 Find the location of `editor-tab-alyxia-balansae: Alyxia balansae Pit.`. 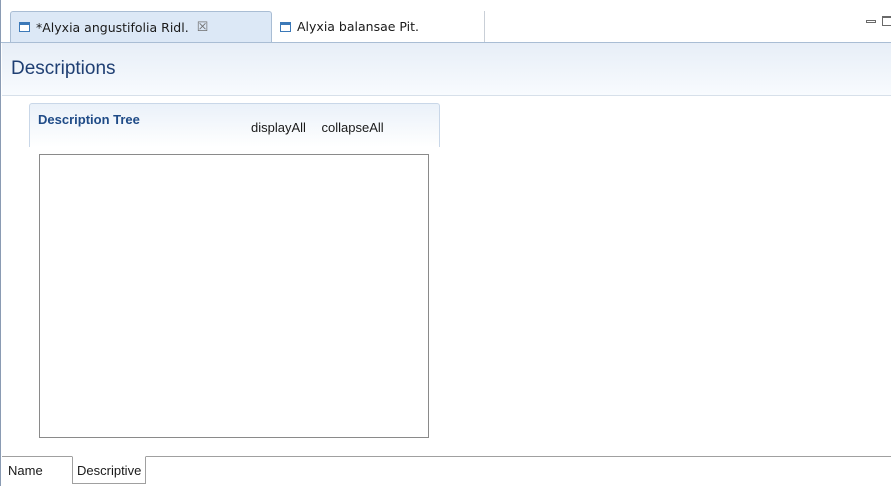

editor-tab-alyxia-balansae: Alyxia balansae Pit. is located at coordinates (378, 26).